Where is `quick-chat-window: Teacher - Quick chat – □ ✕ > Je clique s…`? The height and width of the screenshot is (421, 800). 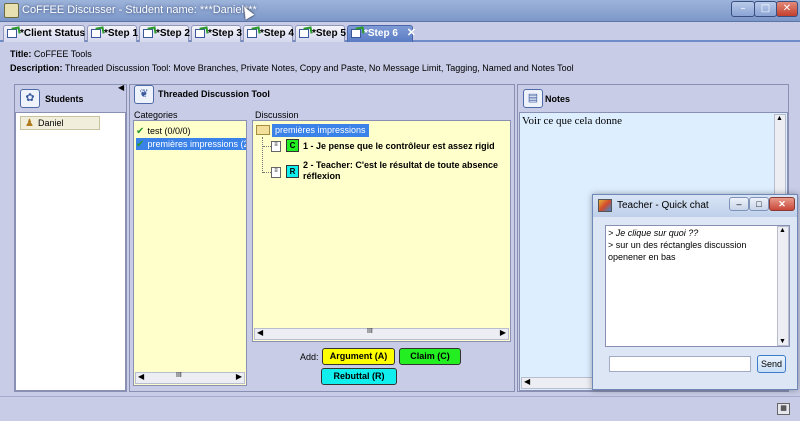
quick-chat-window: Teacher - Quick chat – □ ✕ > Je clique s… is located at coordinates (695, 292).